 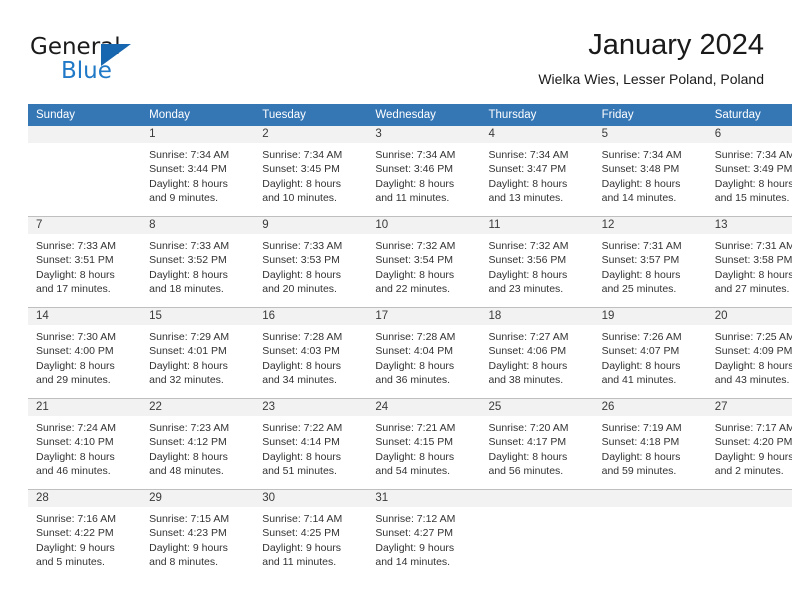 I want to click on sunset-text: Sunset: 4:12 PM, so click(x=188, y=442).